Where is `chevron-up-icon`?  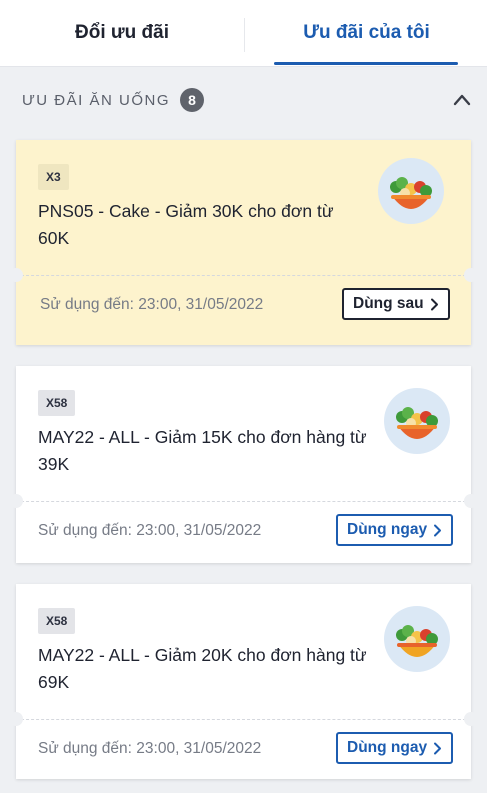 chevron-up-icon is located at coordinates (462, 100).